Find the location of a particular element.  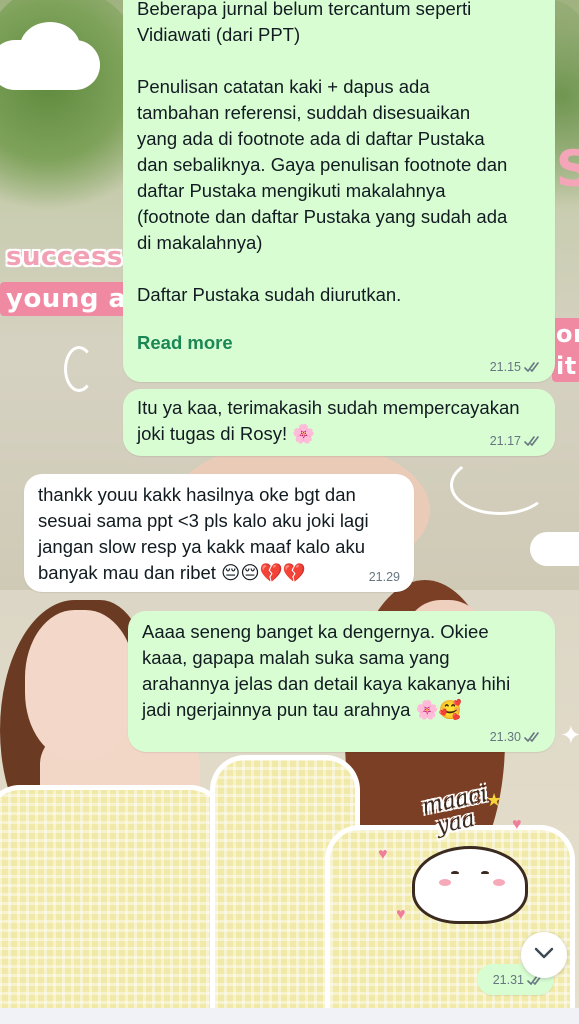

wallpaper-photo-dress is located at coordinates (110, 907).